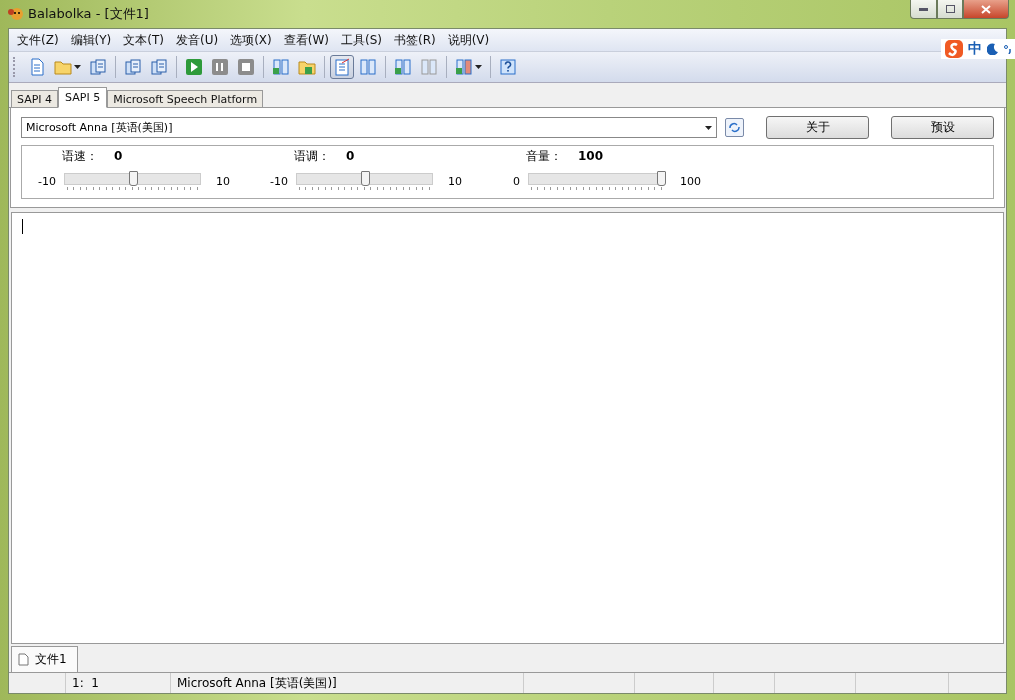  I want to click on engine-tab: SAPI 4, so click(35, 98).